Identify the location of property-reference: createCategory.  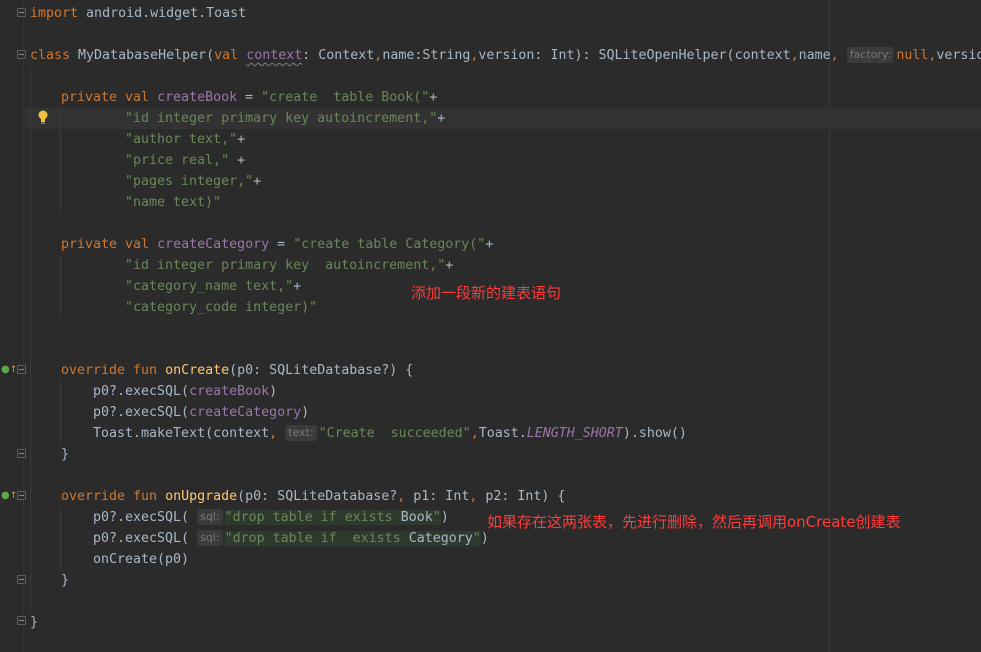
(245, 412).